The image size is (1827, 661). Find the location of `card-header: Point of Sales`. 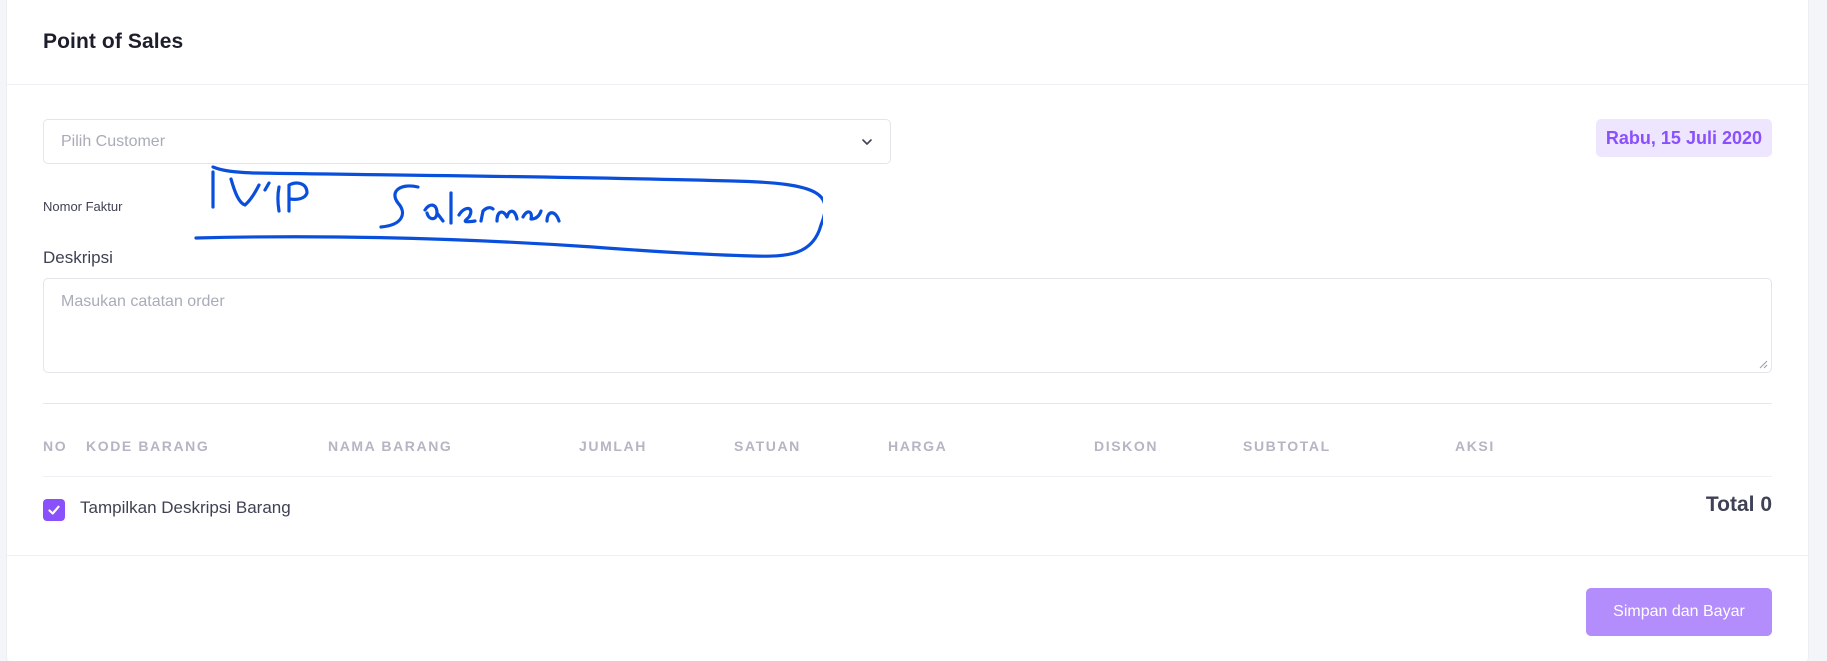

card-header: Point of Sales is located at coordinates (907, 42).